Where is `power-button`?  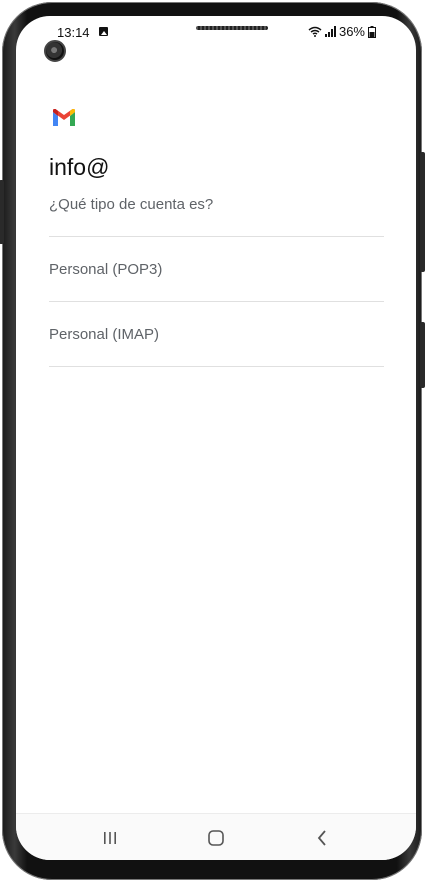 power-button is located at coordinates (422, 212).